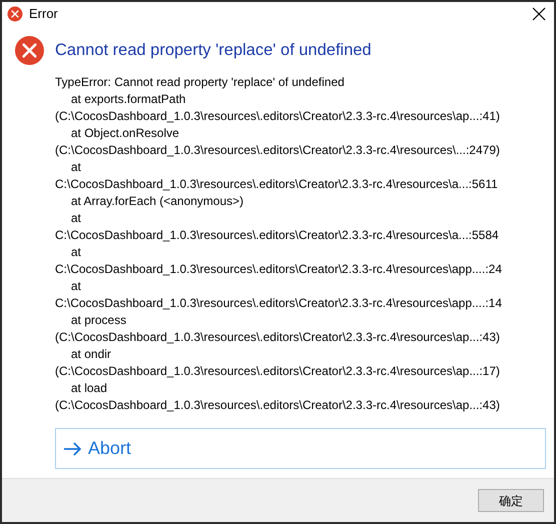  I want to click on arrow-icon, so click(72, 449).